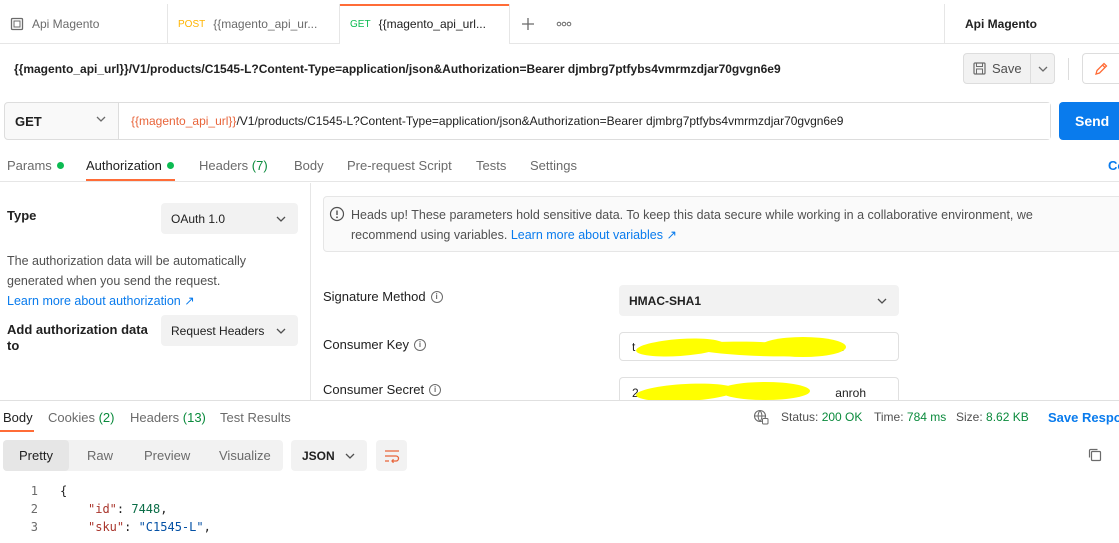  Describe the element at coordinates (391, 455) in the screenshot. I see `wrap-lines-button` at that location.